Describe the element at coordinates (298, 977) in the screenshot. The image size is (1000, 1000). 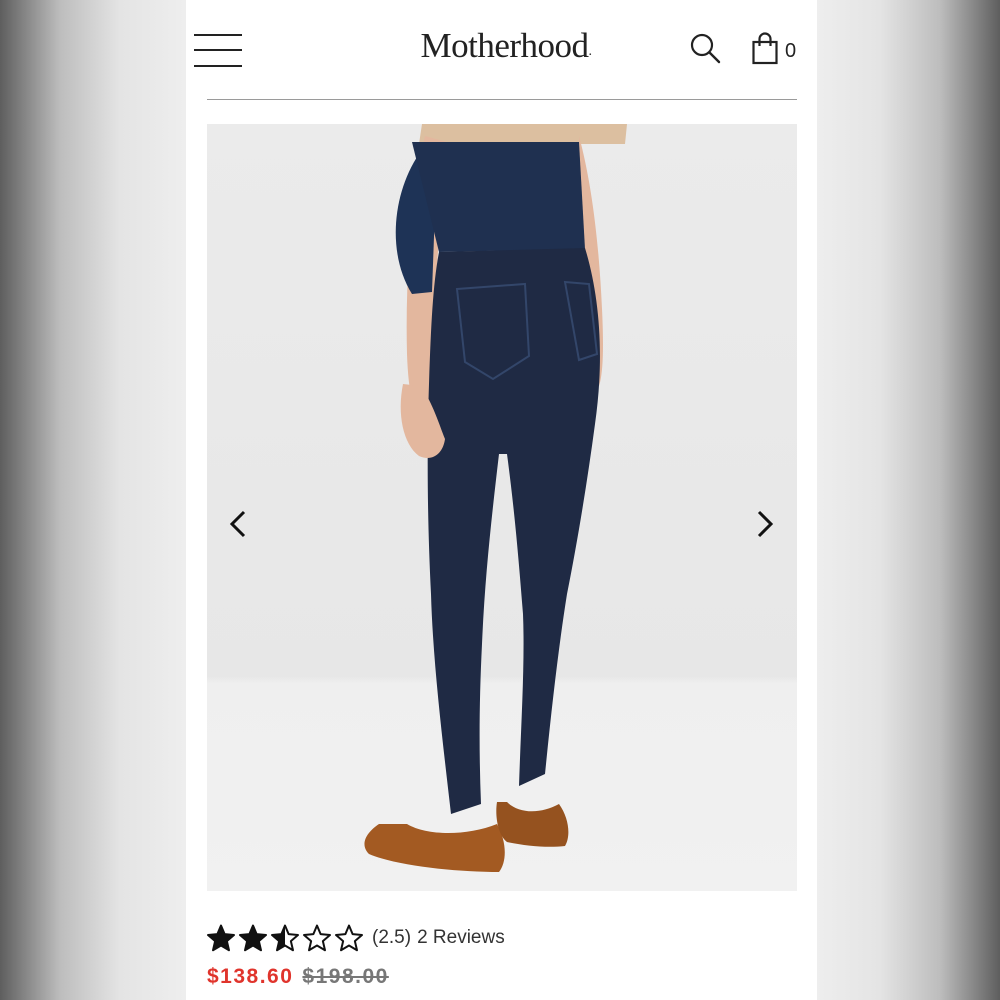
I see `price-row: $138.60 $198.00` at that location.